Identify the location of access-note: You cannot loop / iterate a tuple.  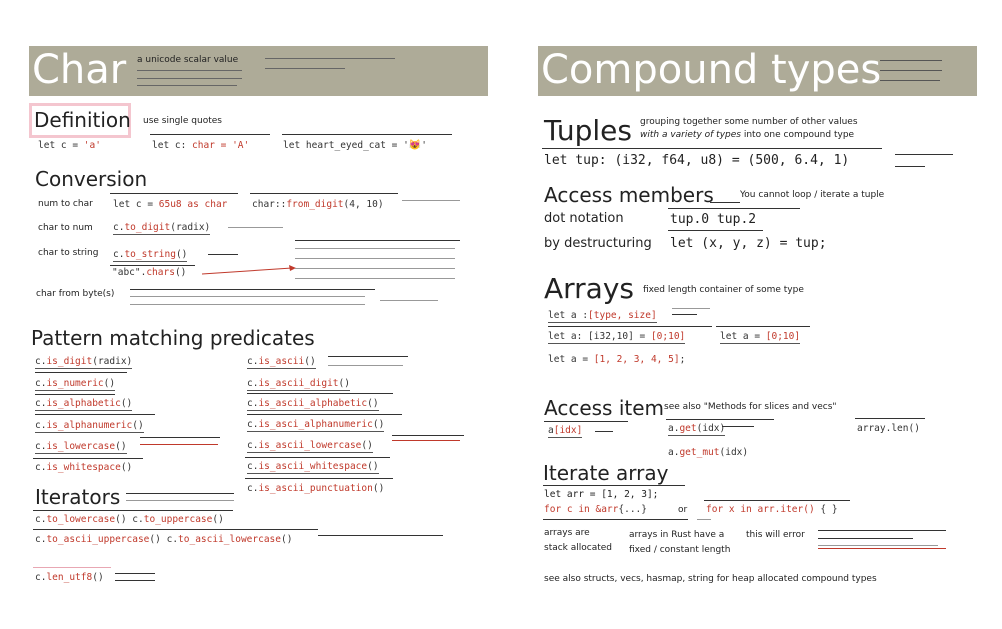
(812, 195).